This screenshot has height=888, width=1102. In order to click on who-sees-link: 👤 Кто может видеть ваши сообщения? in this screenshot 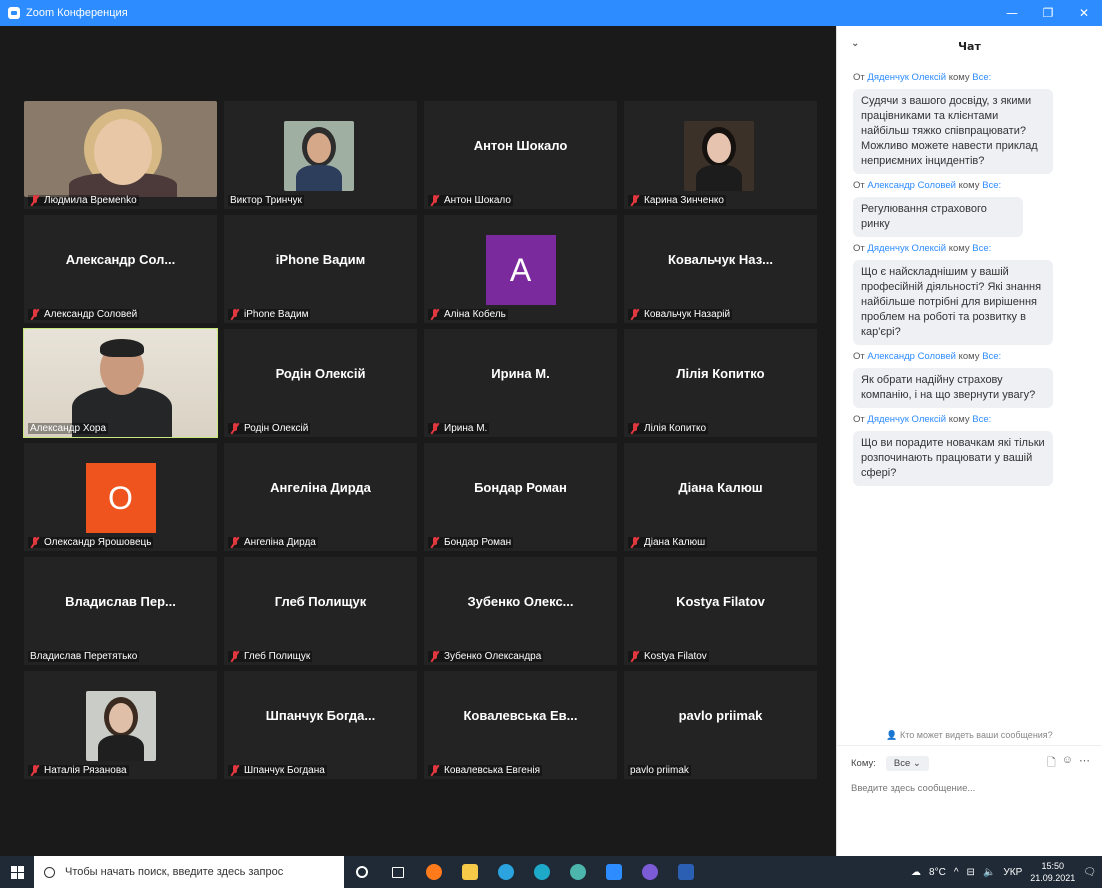, I will do `click(969, 736)`.